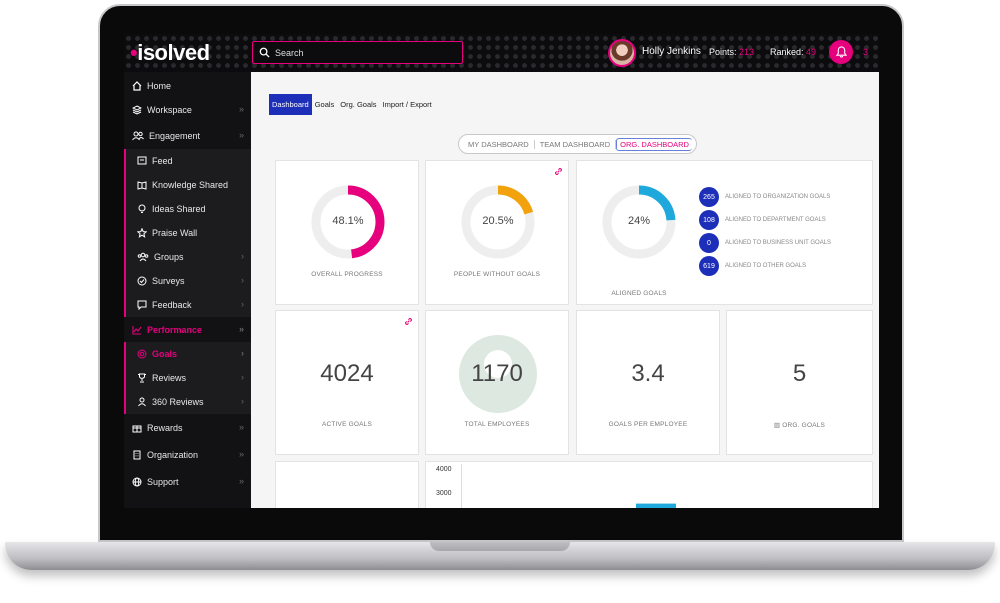  Describe the element at coordinates (137, 429) in the screenshot. I see `gift-icon` at that location.